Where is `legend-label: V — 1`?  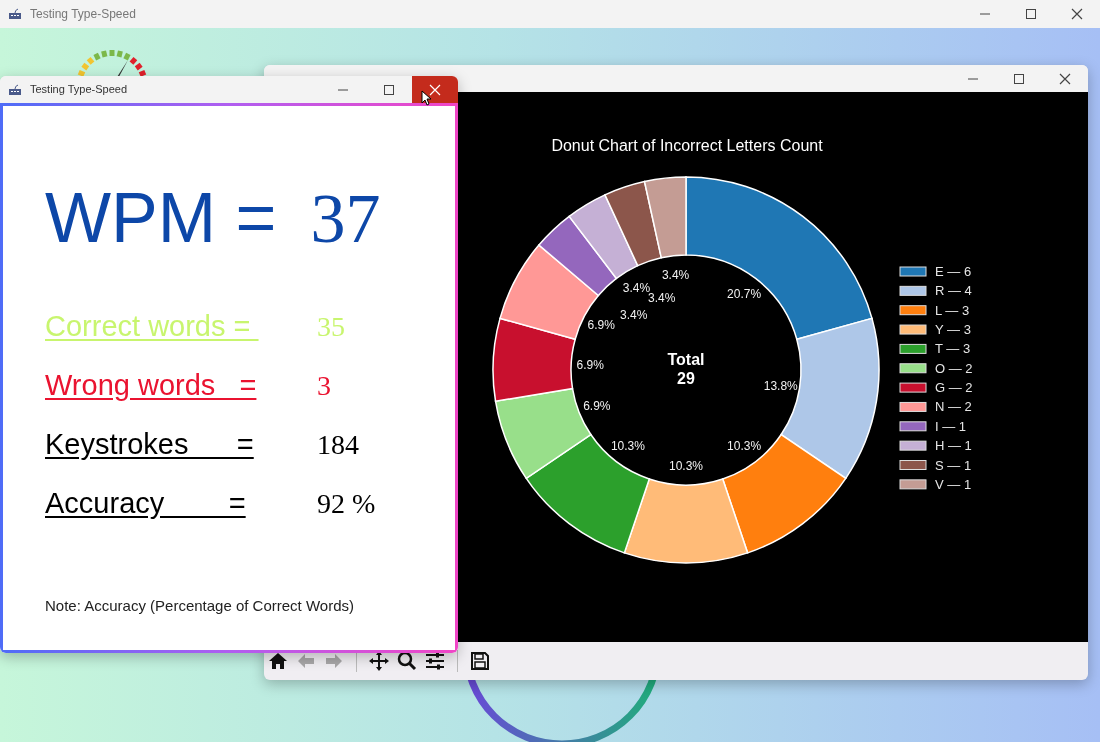
legend-label: V — 1 is located at coordinates (953, 484).